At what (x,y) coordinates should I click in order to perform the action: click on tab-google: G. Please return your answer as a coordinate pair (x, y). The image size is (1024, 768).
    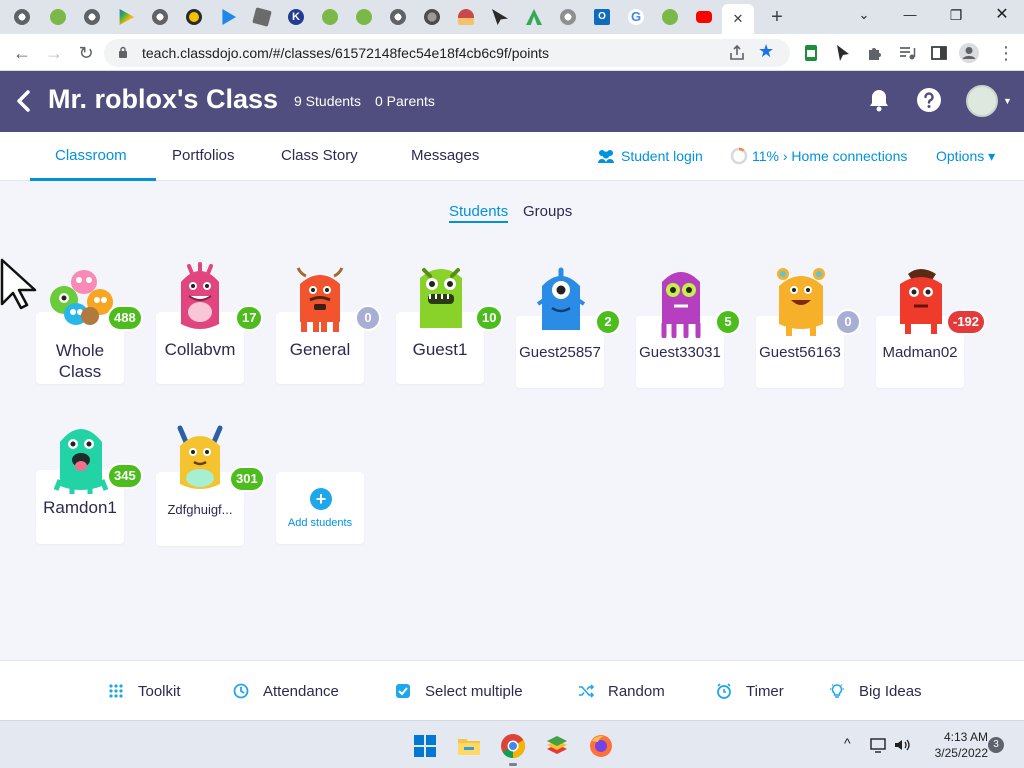
    Looking at the image, I should click on (636, 17).